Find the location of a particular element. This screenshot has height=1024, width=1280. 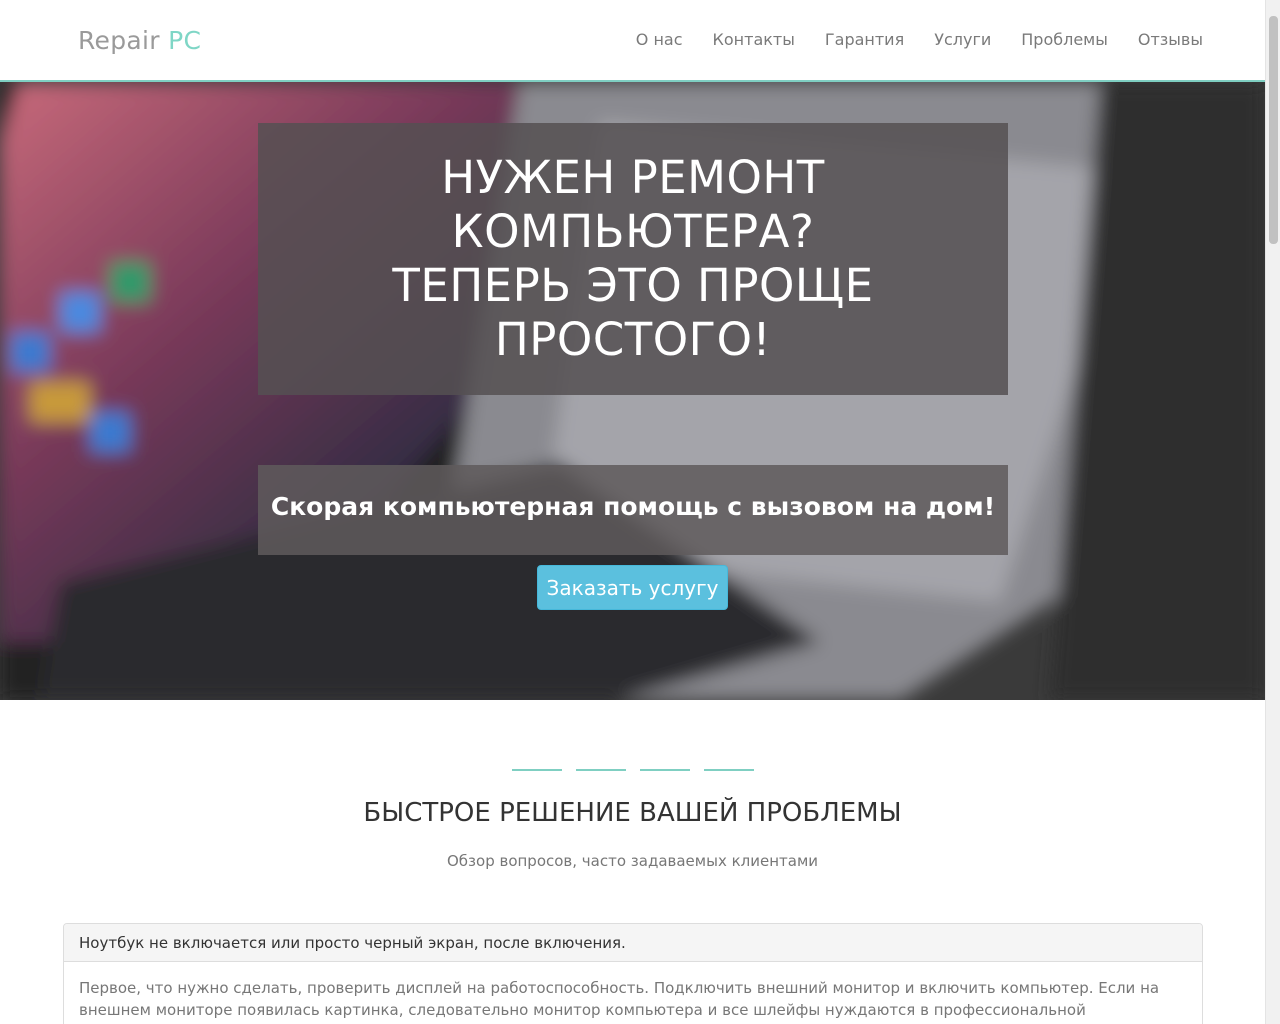

brand-logo: Repair PC is located at coordinates (139, 40).